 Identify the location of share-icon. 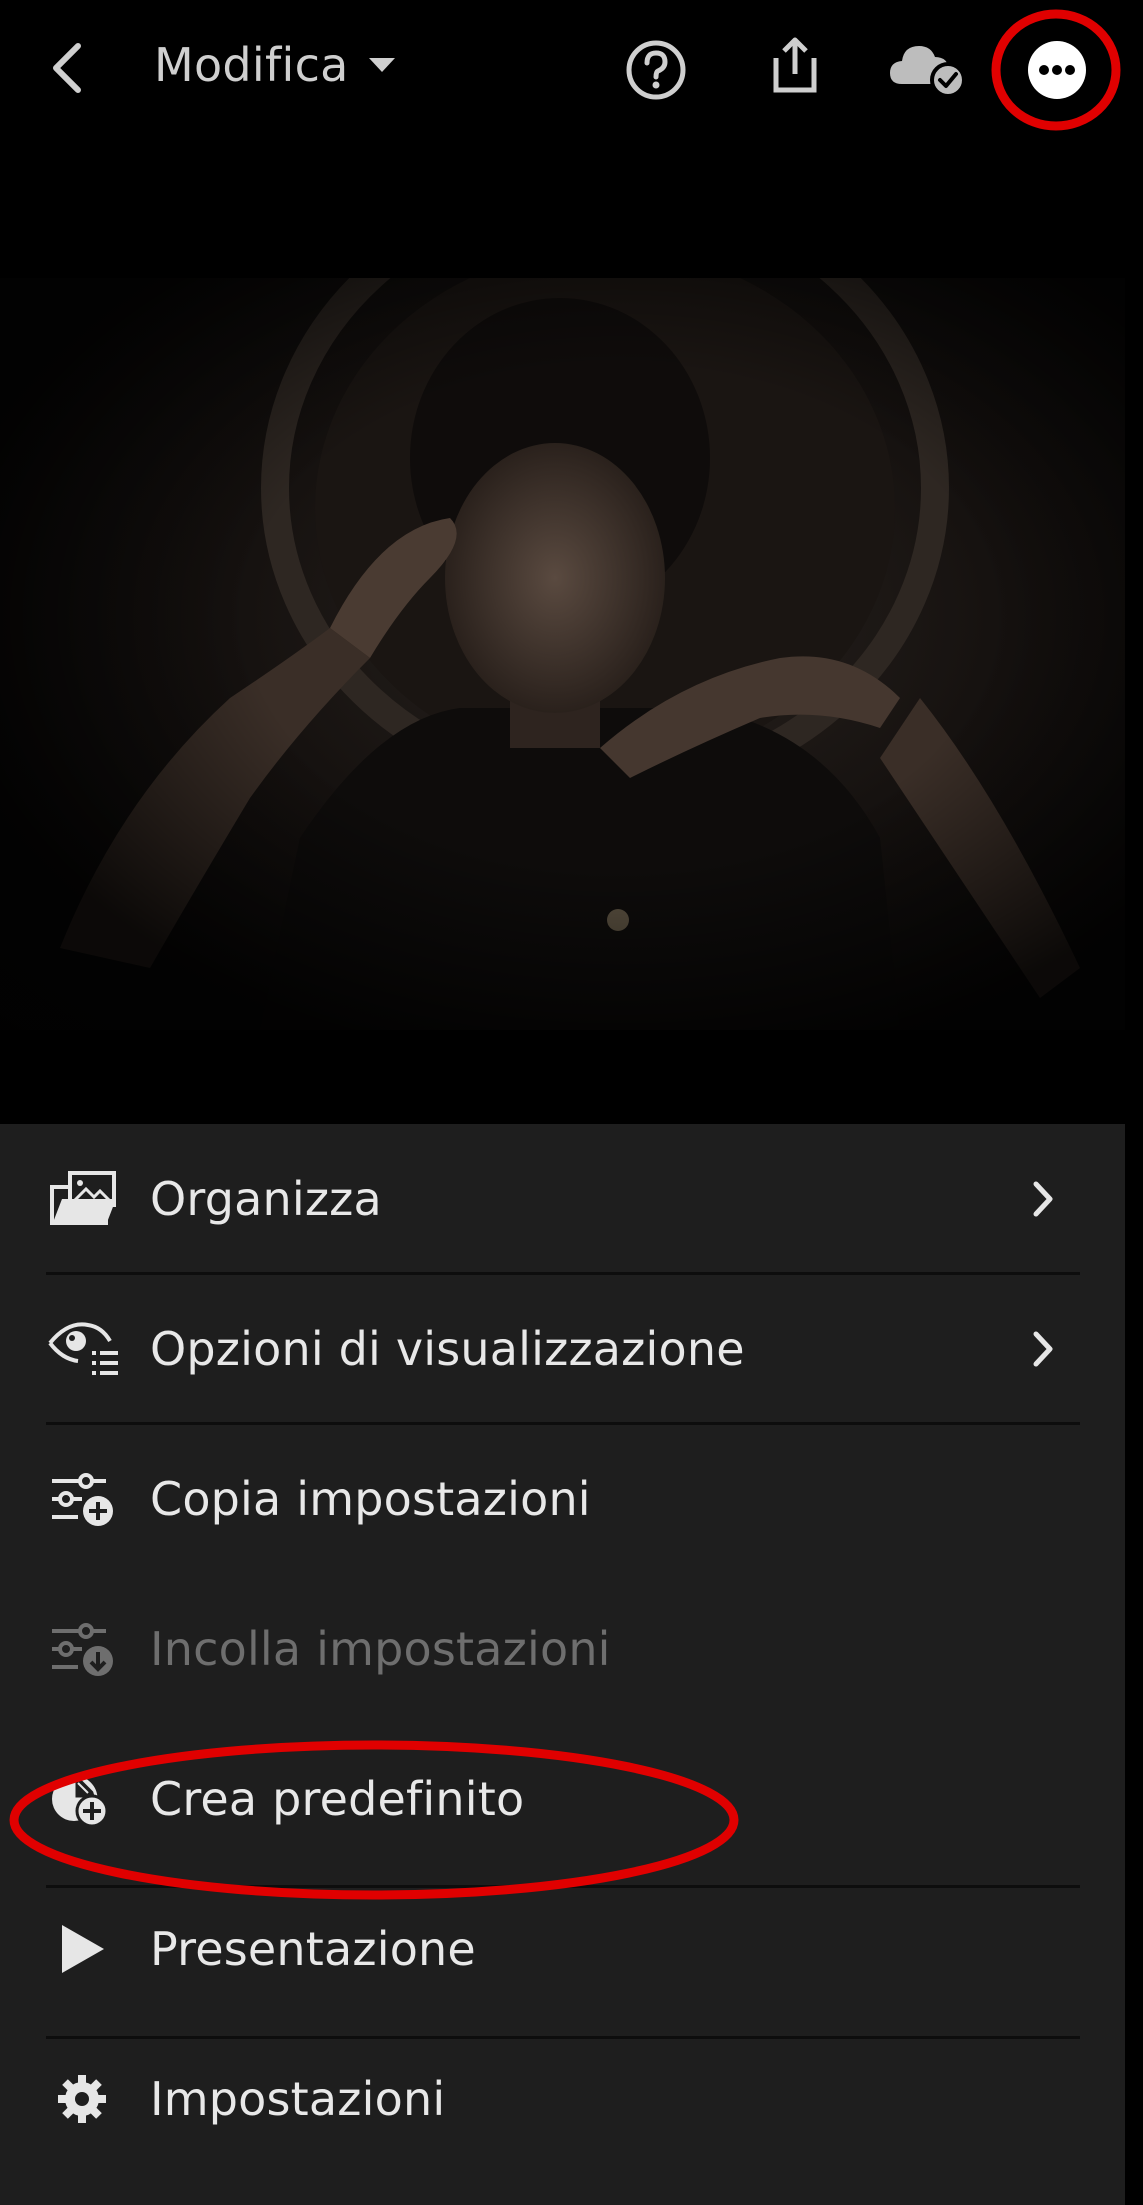
(795, 66).